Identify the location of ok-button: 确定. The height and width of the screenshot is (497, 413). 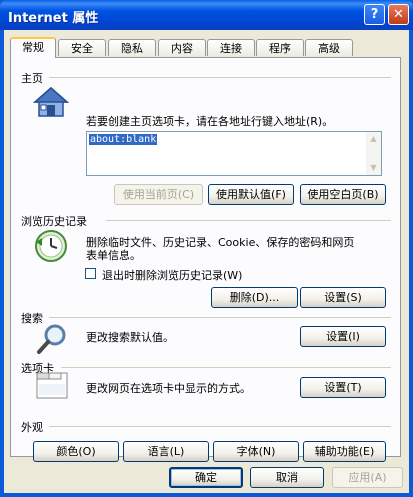
(206, 477).